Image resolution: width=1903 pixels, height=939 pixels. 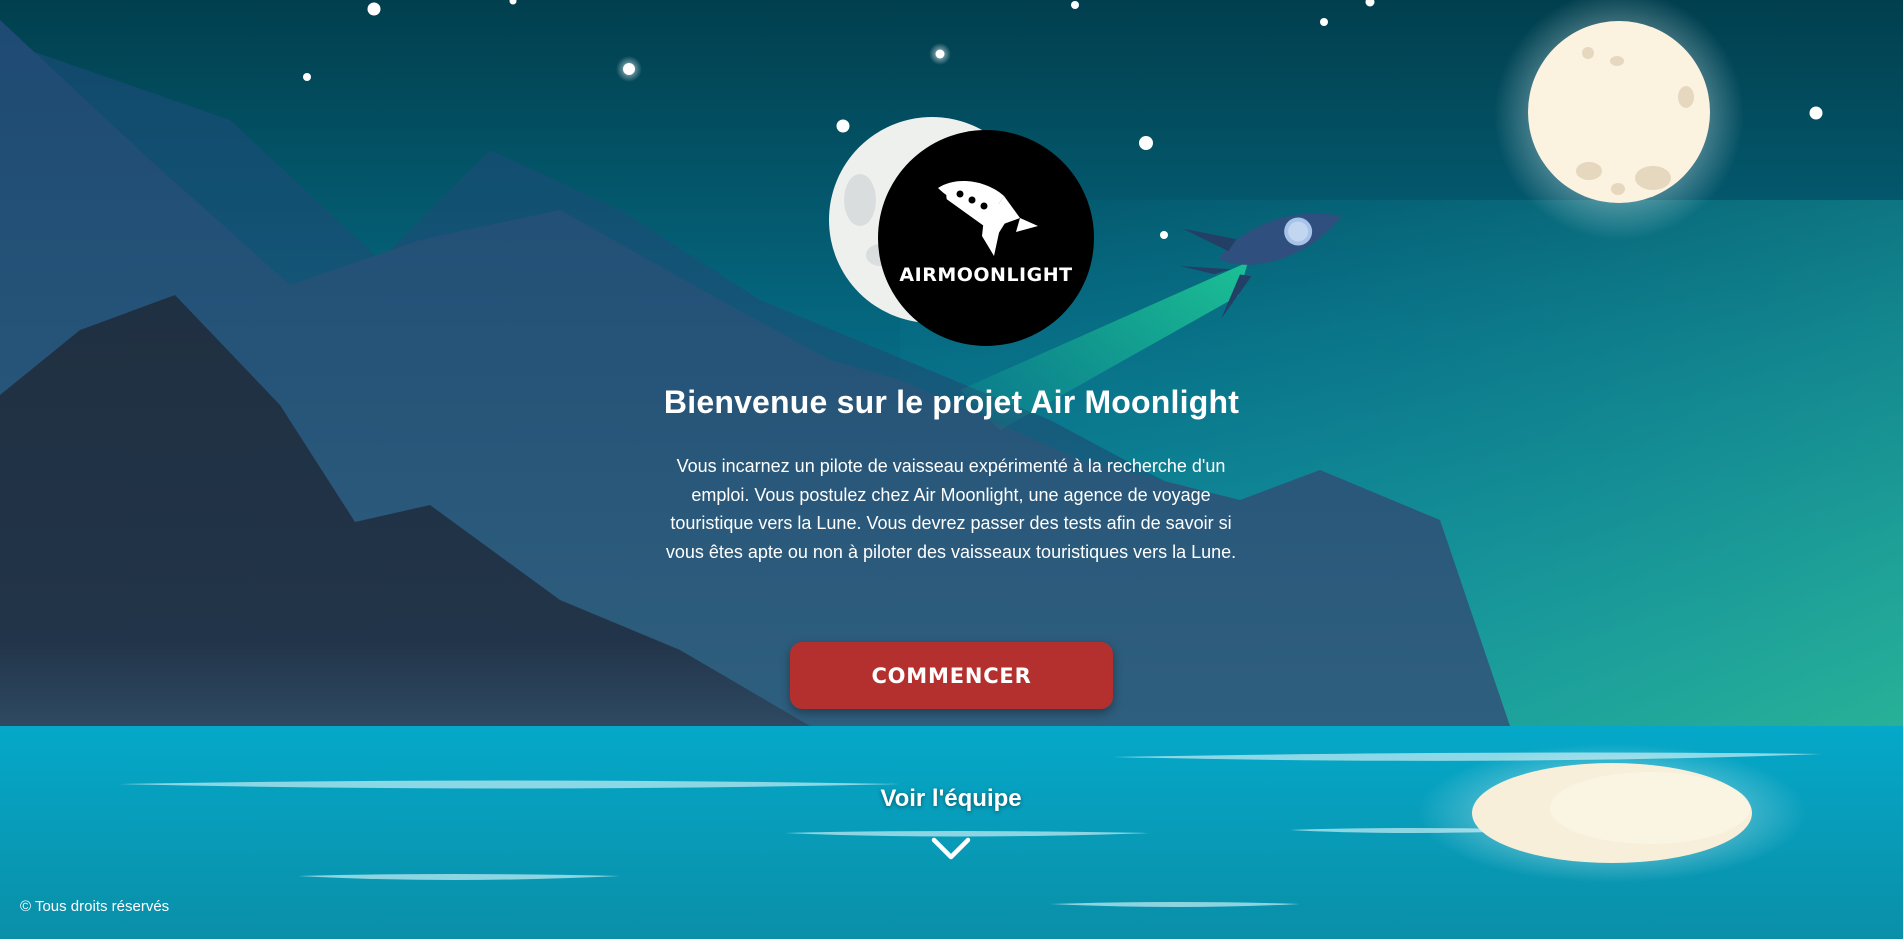 What do you see at coordinates (951, 402) in the screenshot?
I see `page-title: Bienvenue sur le projet Air Moonlight` at bounding box center [951, 402].